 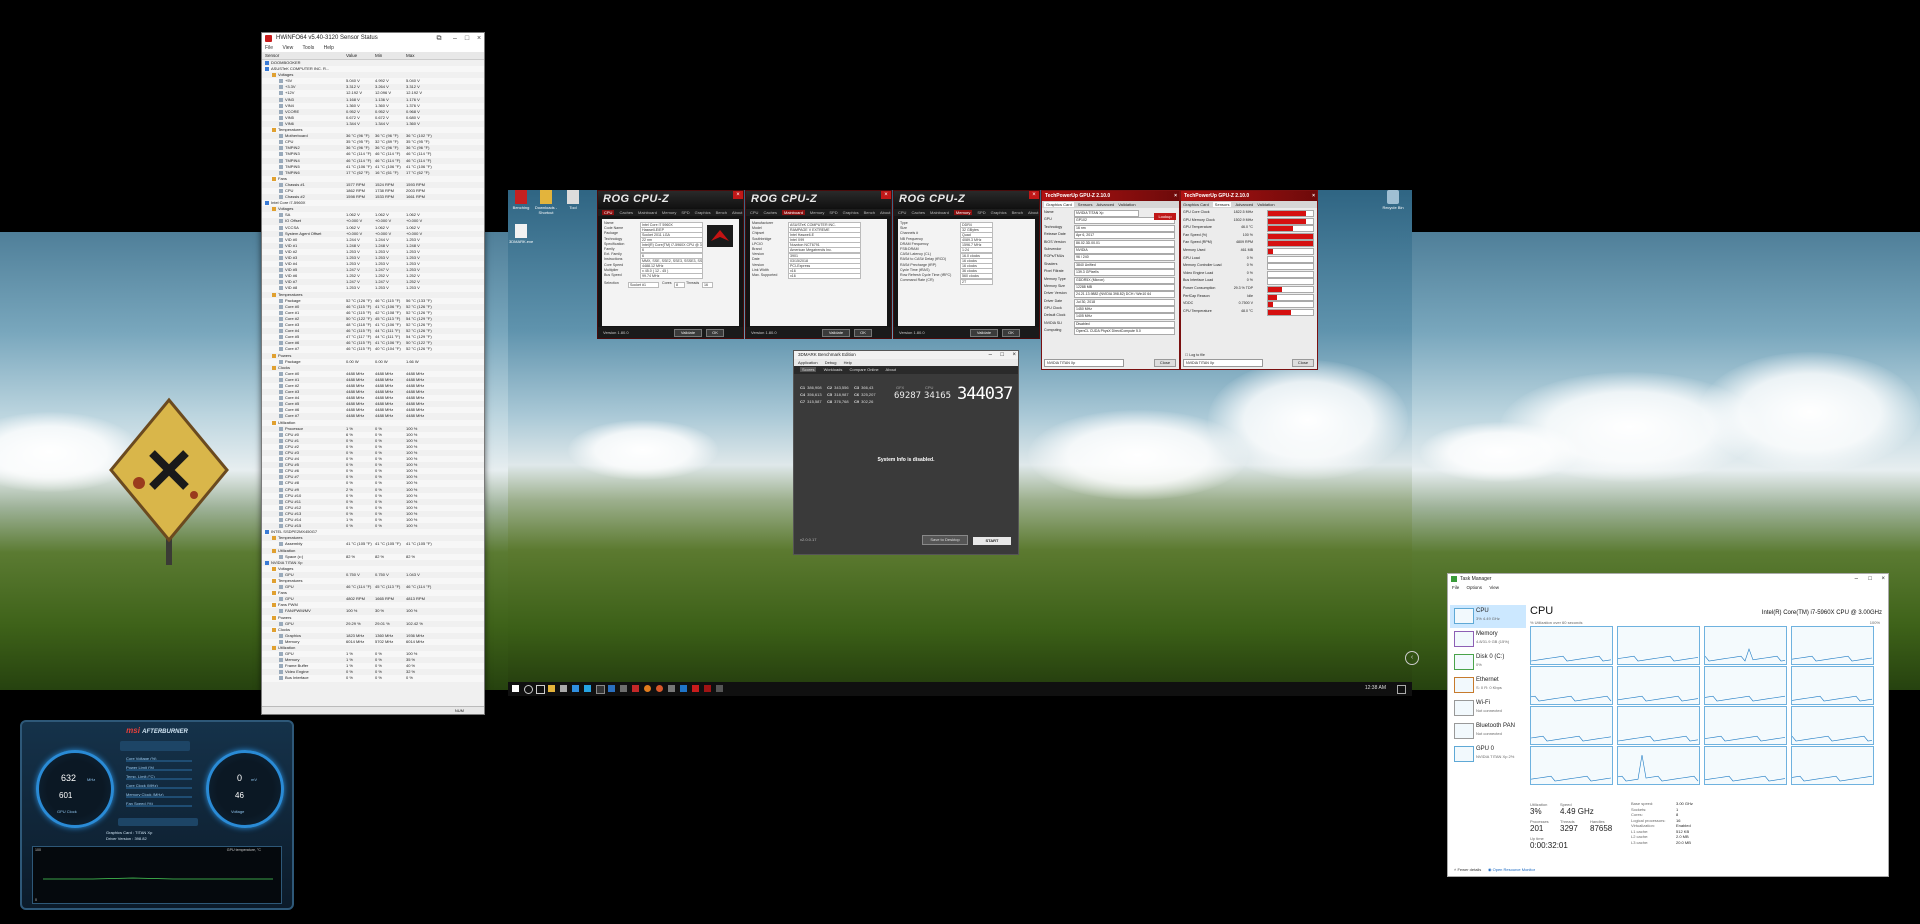 What do you see at coordinates (351, 55) in the screenshot?
I see `col-value: Value` at bounding box center [351, 55].